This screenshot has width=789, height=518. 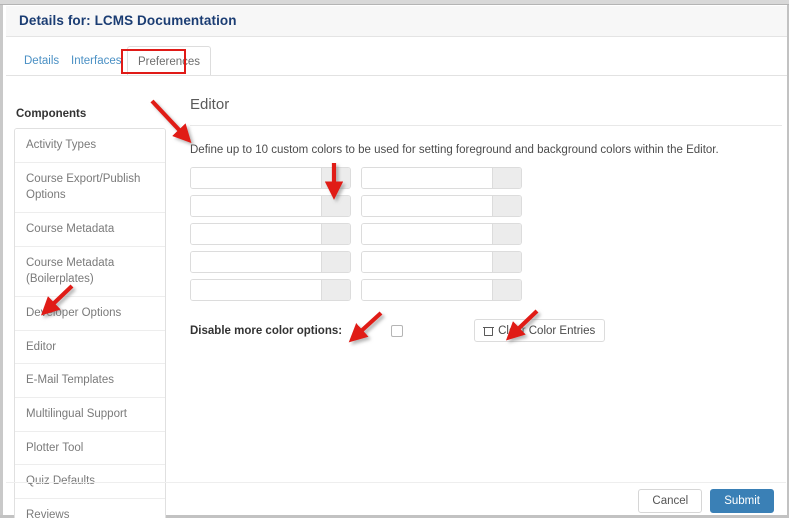 What do you see at coordinates (547, 330) in the screenshot?
I see `clear-color-entries-label: Clear Color Entries` at bounding box center [547, 330].